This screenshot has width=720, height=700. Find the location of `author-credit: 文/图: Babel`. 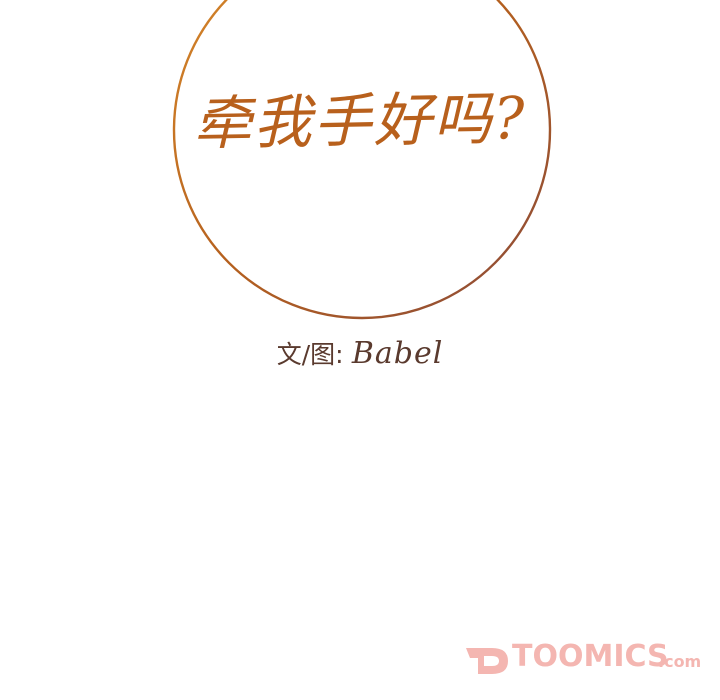

author-credit: 文/图: Babel is located at coordinates (360, 354).